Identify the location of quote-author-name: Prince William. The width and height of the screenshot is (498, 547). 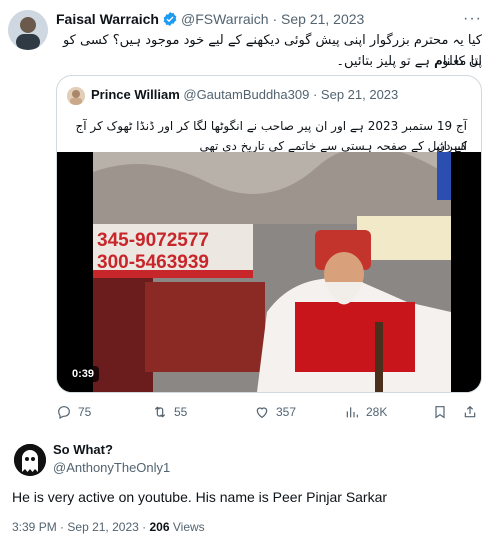
(135, 94).